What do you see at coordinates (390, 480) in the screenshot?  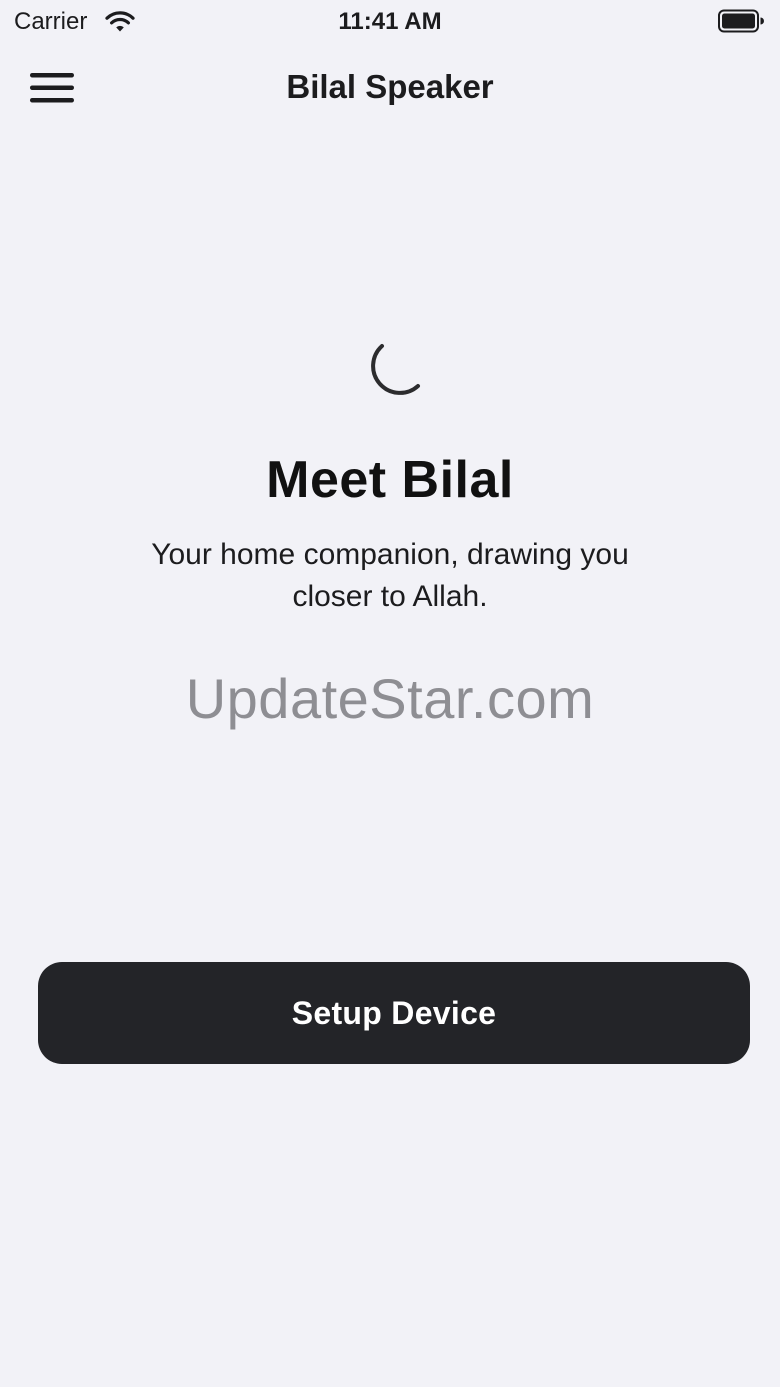 I see `hero-headline: Meet Bilal` at bounding box center [390, 480].